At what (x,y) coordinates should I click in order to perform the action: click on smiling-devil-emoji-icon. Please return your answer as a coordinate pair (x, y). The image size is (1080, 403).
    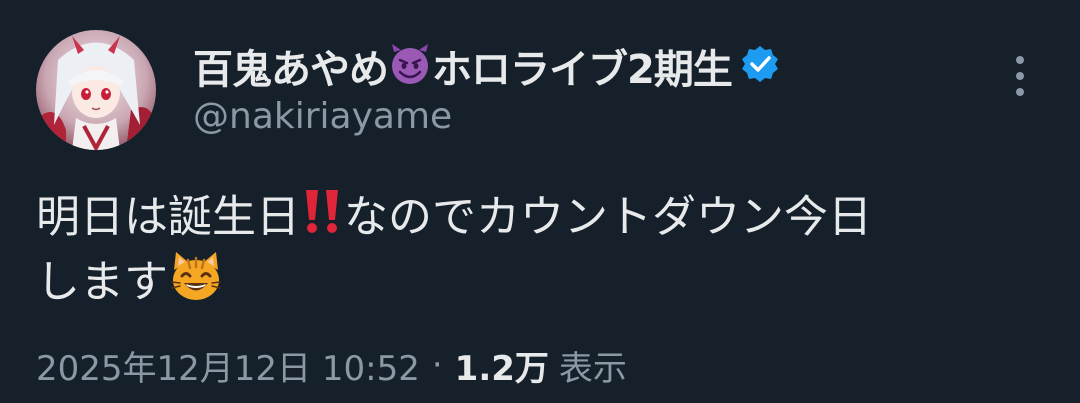
    Looking at the image, I should click on (410, 66).